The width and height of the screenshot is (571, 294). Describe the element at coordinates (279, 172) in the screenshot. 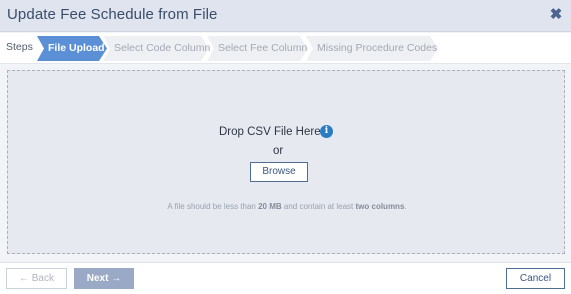

I see `browse-button: Browse` at that location.